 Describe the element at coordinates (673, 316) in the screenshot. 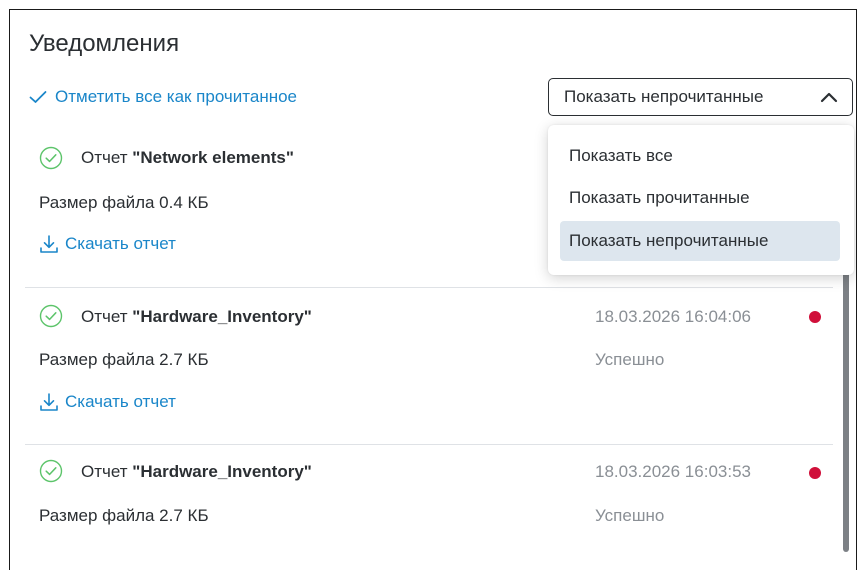

I see `report-timestamp: 18.03.2026 16:04:06` at that location.